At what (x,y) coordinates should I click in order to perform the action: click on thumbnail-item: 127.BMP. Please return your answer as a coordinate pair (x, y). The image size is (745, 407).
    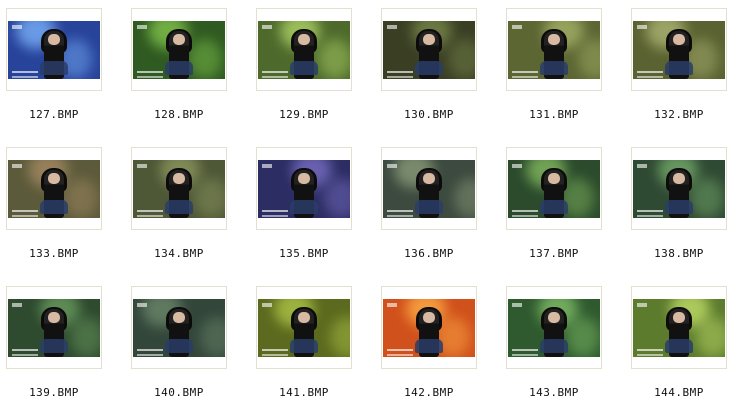
    Looking at the image, I should click on (54, 64).